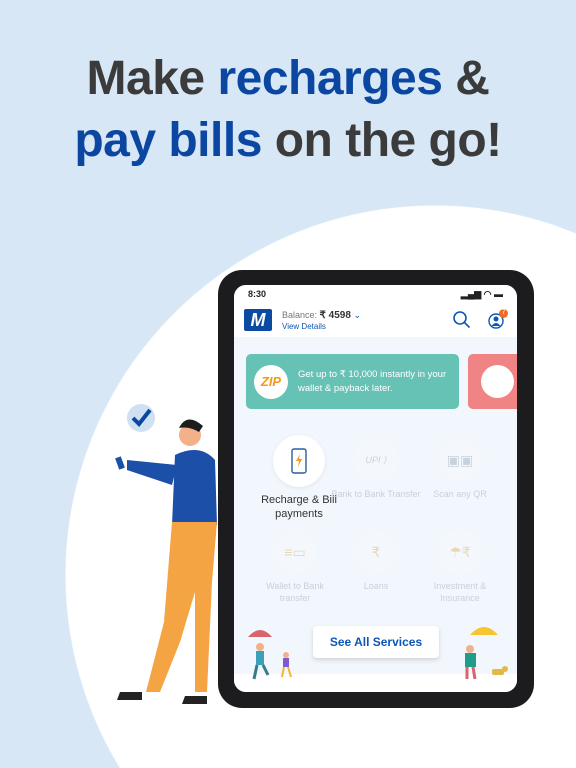 The height and width of the screenshot is (768, 576). I want to click on person-illustration, so click(166, 554).